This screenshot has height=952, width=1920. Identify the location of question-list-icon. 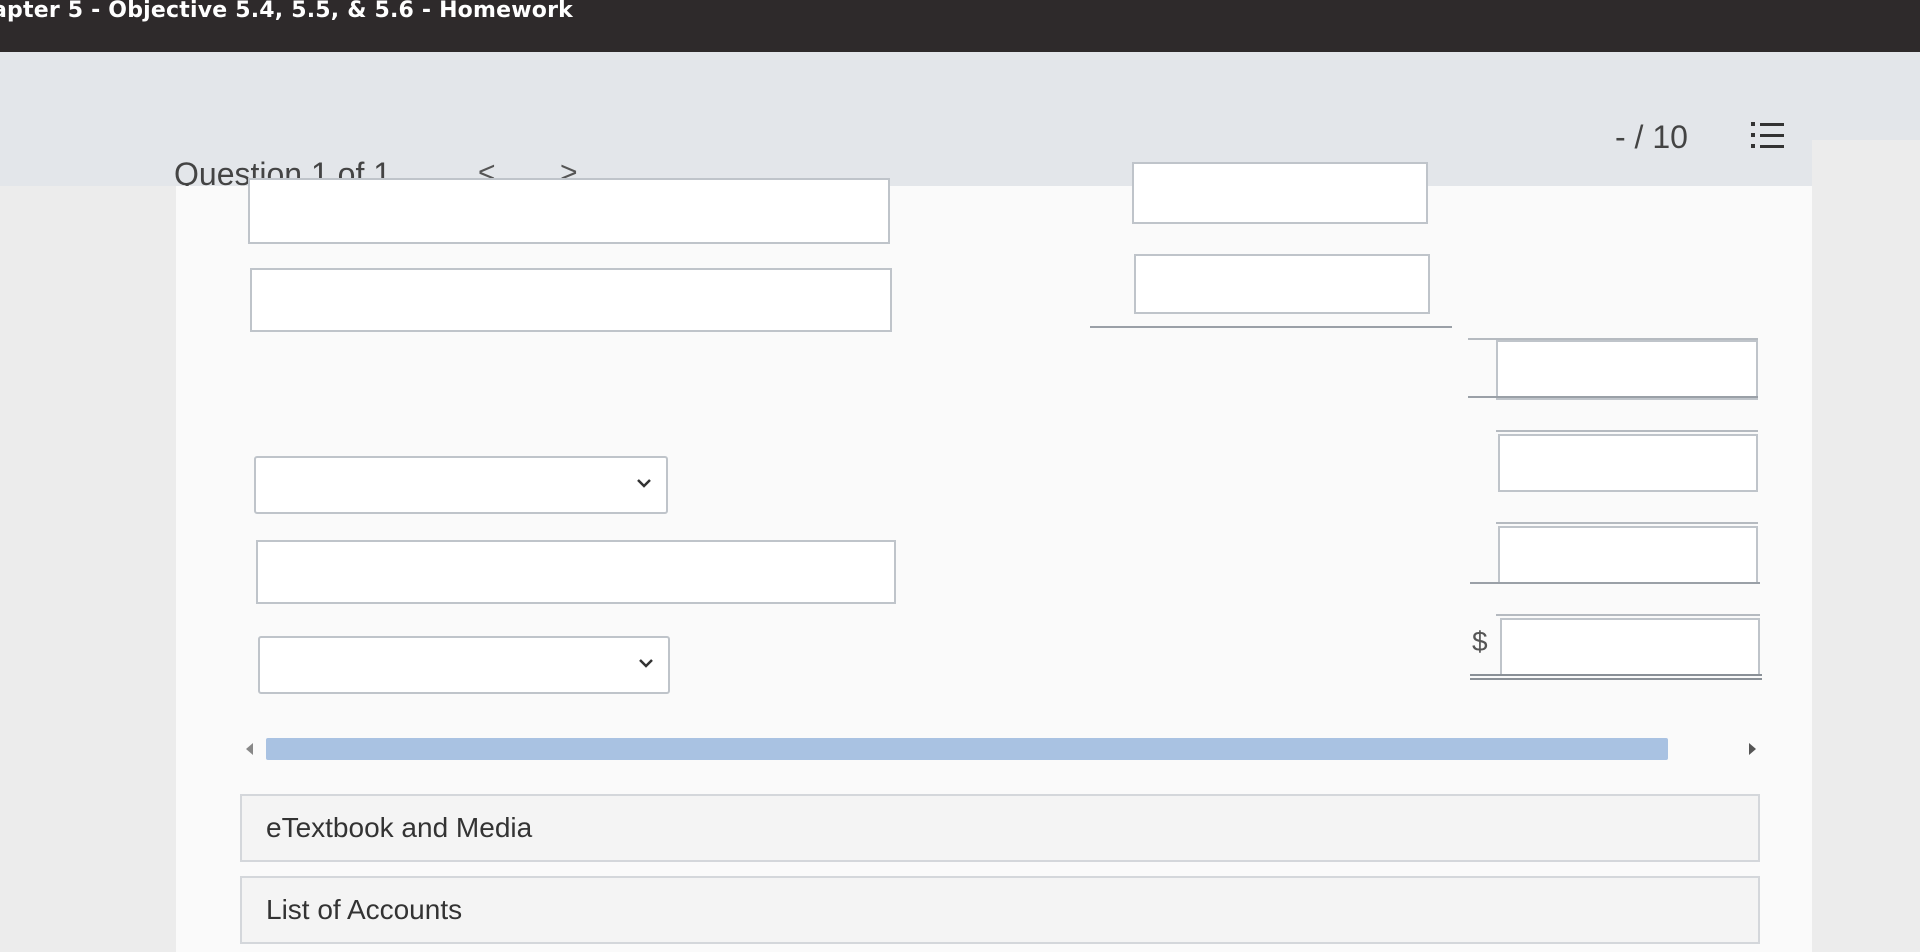
(1768, 136).